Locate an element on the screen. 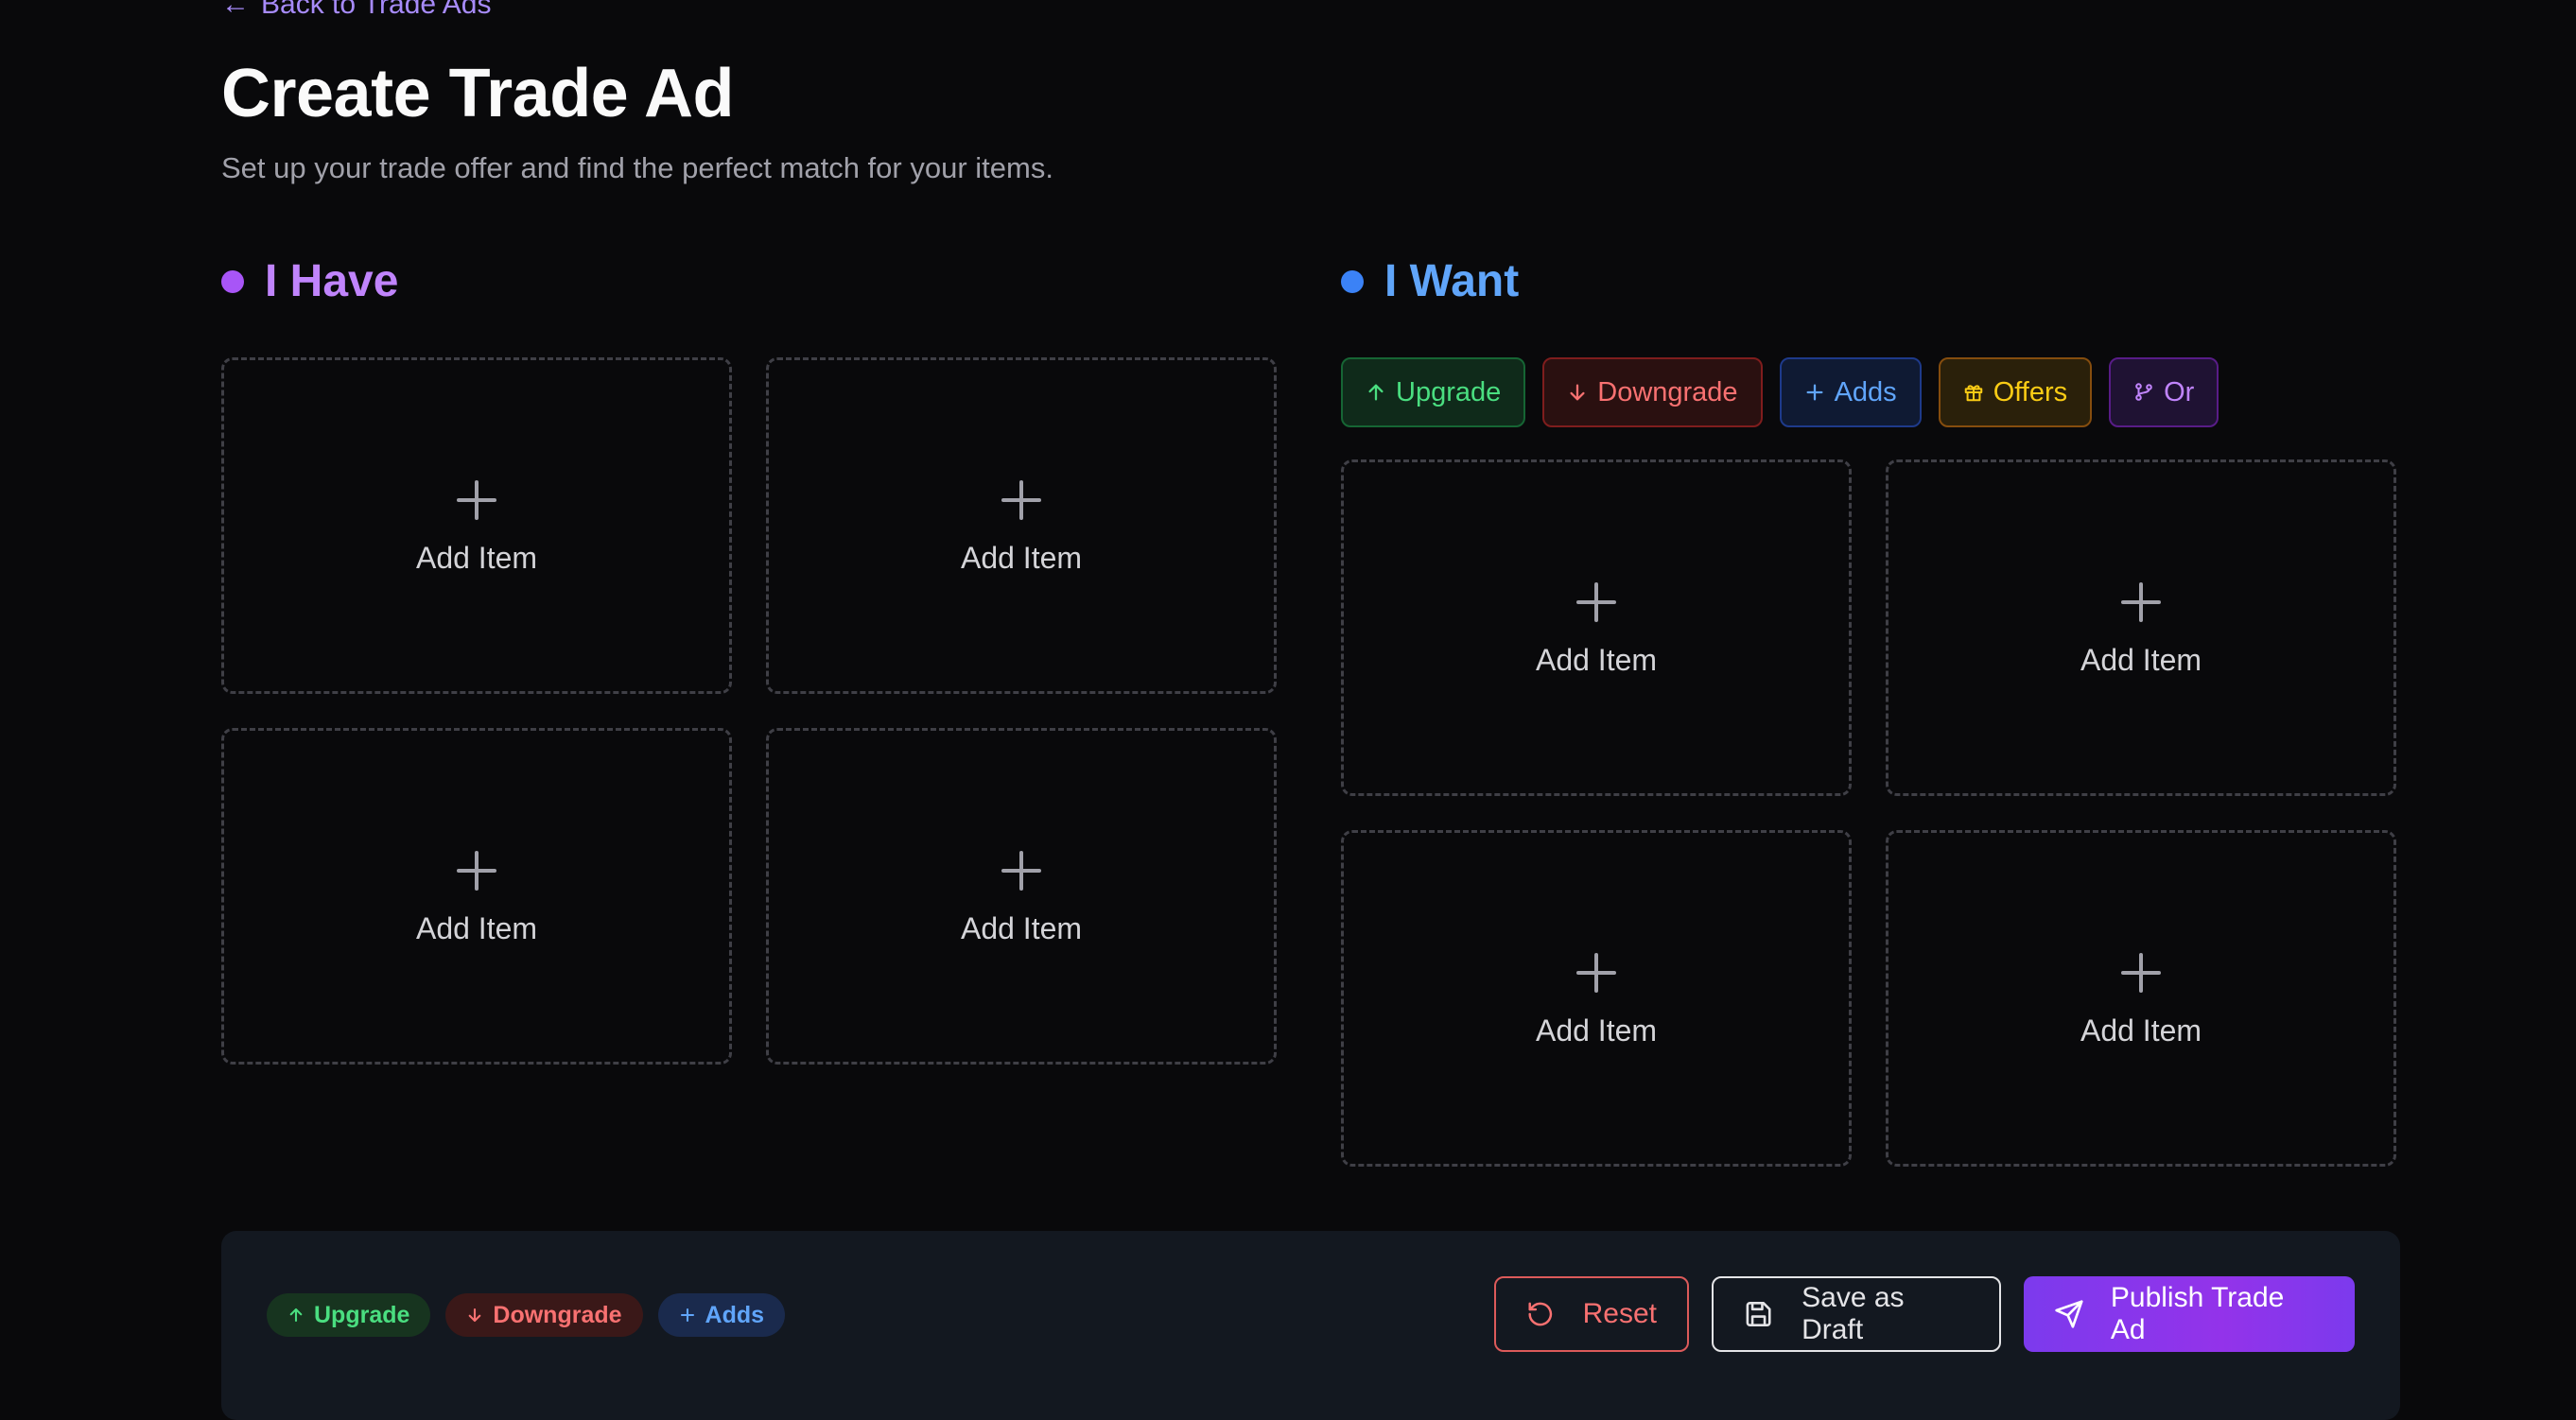 This screenshot has height=1420, width=2576. tag-upgrade-button: Upgrade is located at coordinates (1433, 392).